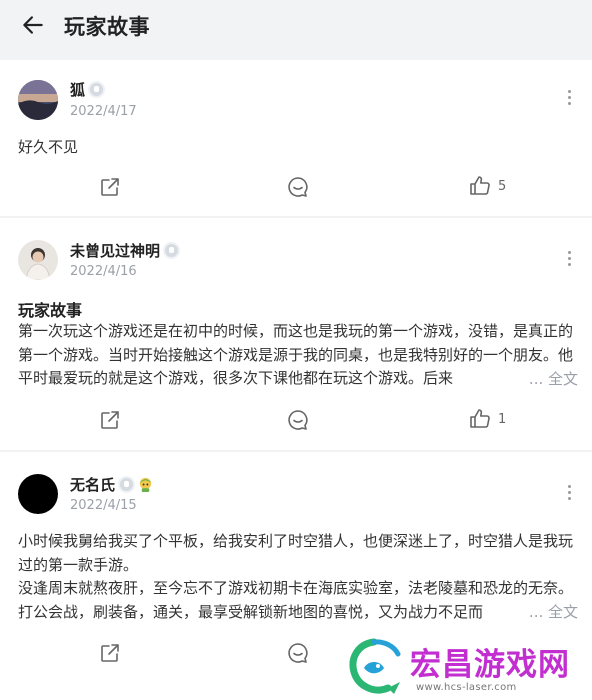 Image resolution: width=592 pixels, height=700 pixels. I want to click on post-date: 2022/4/15, so click(103, 505).